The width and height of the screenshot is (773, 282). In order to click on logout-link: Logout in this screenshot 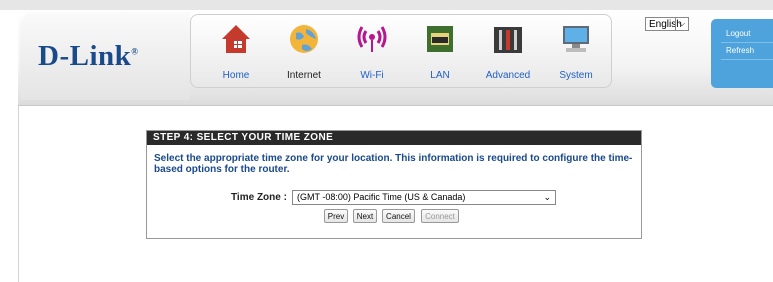, I will do `click(749, 34)`.